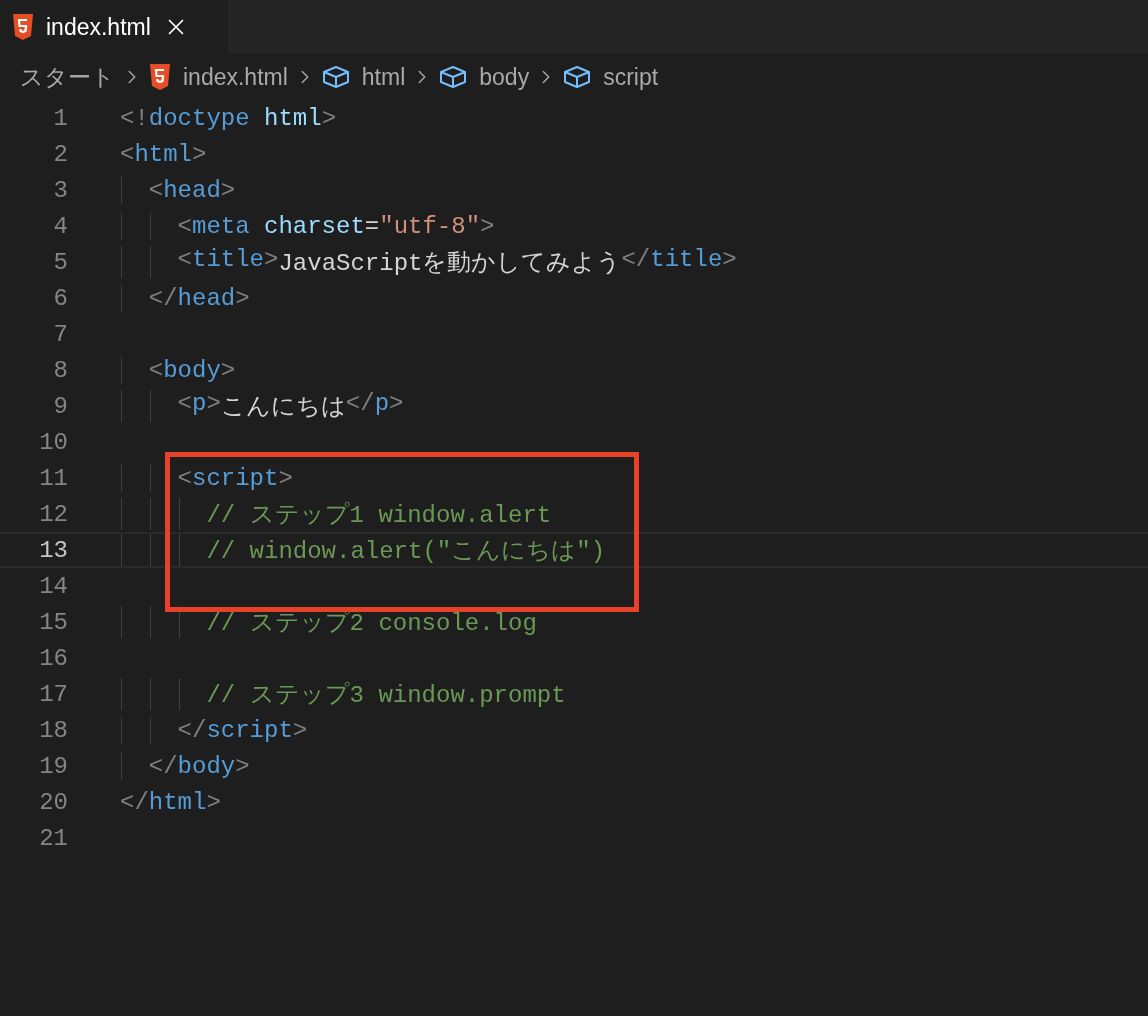 Image resolution: width=1148 pixels, height=1016 pixels. What do you see at coordinates (60, 334) in the screenshot?
I see `line-number: 7` at bounding box center [60, 334].